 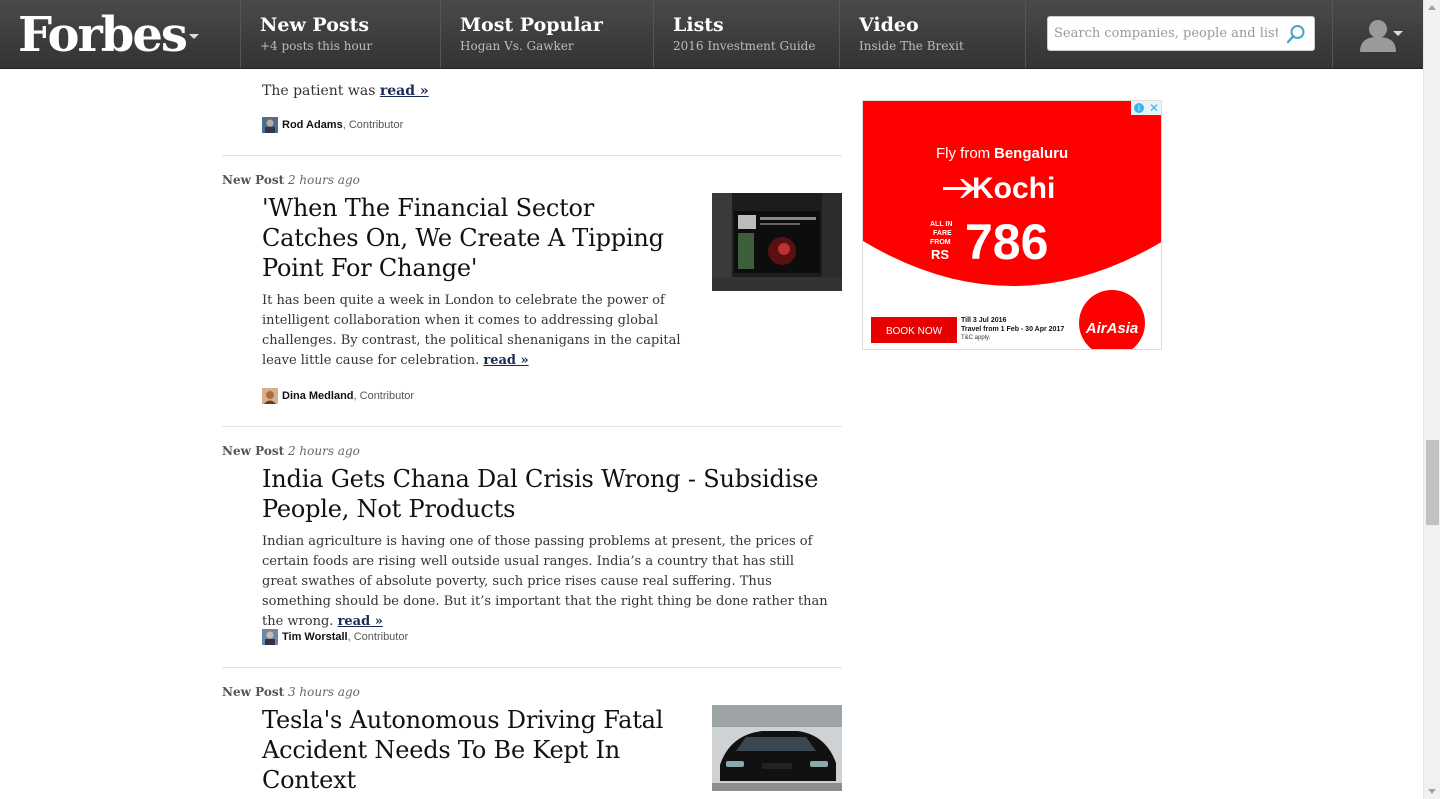 What do you see at coordinates (932, 34) in the screenshot?
I see `nav-video: Video Inside The Brexit` at bounding box center [932, 34].